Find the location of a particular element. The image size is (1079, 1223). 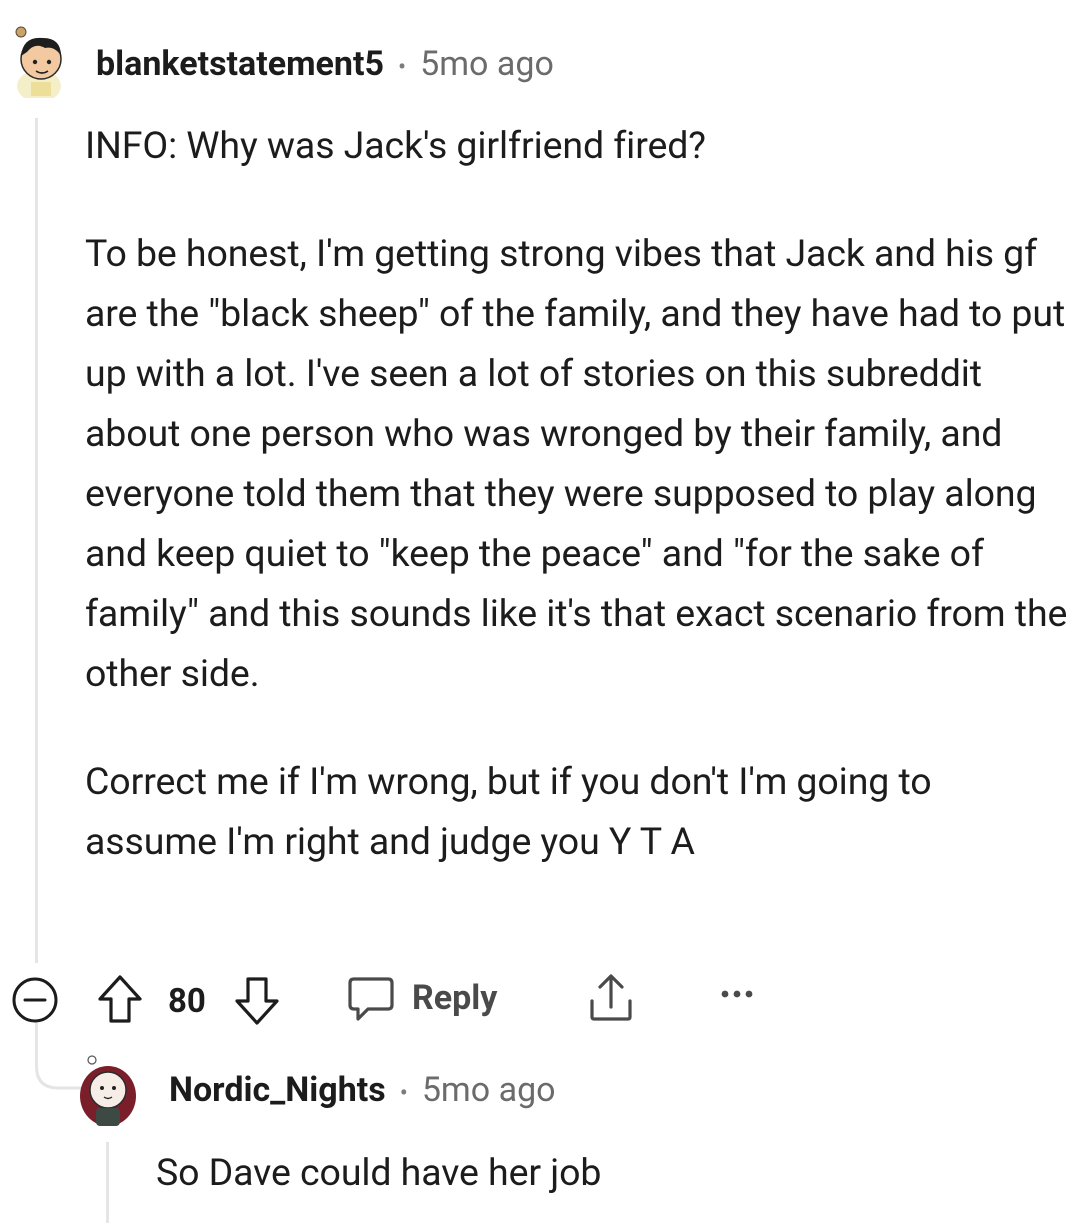

downvote-button is located at coordinates (257, 1001).